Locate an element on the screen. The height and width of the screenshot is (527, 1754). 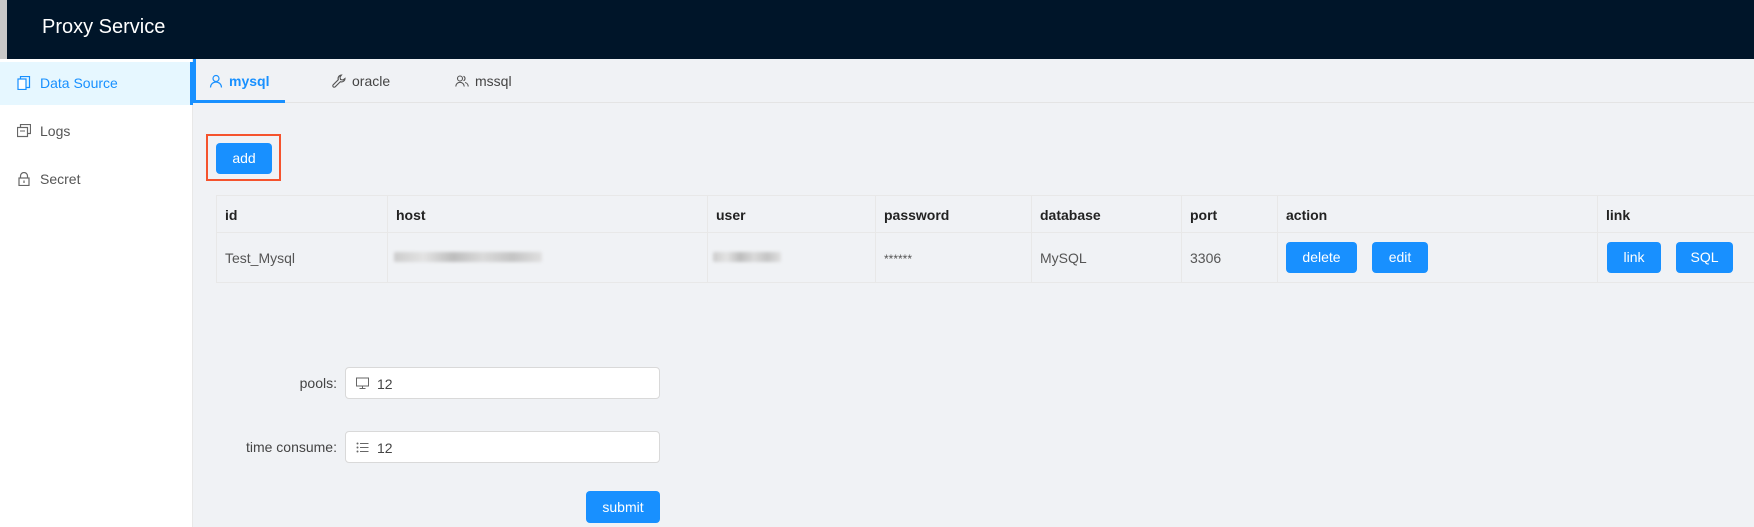
column-header-link: link is located at coordinates (1618, 215).